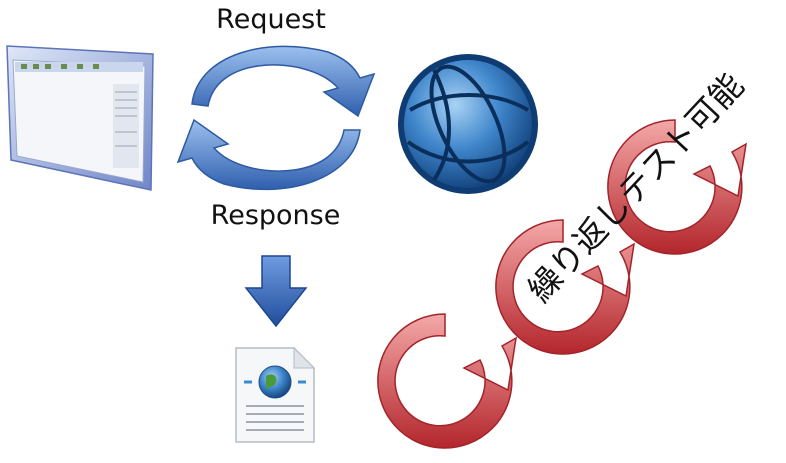  What do you see at coordinates (447, 381) in the screenshot?
I see `repeat-arrow-icon` at bounding box center [447, 381].